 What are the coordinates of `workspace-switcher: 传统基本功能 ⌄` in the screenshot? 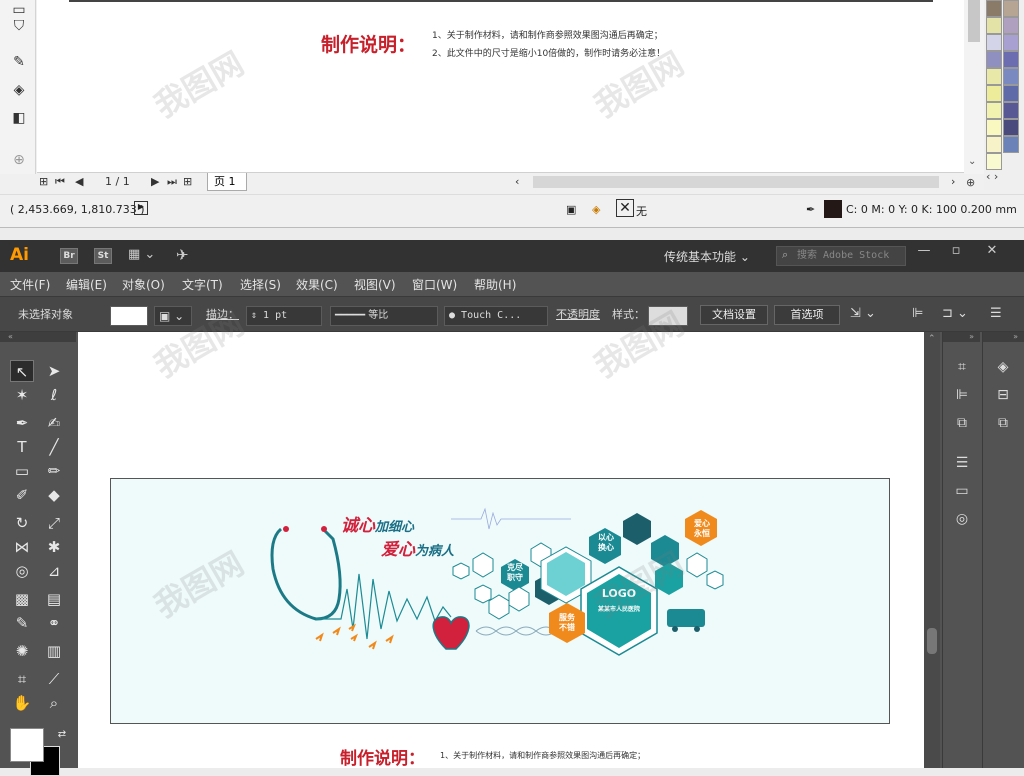 It's located at (707, 256).